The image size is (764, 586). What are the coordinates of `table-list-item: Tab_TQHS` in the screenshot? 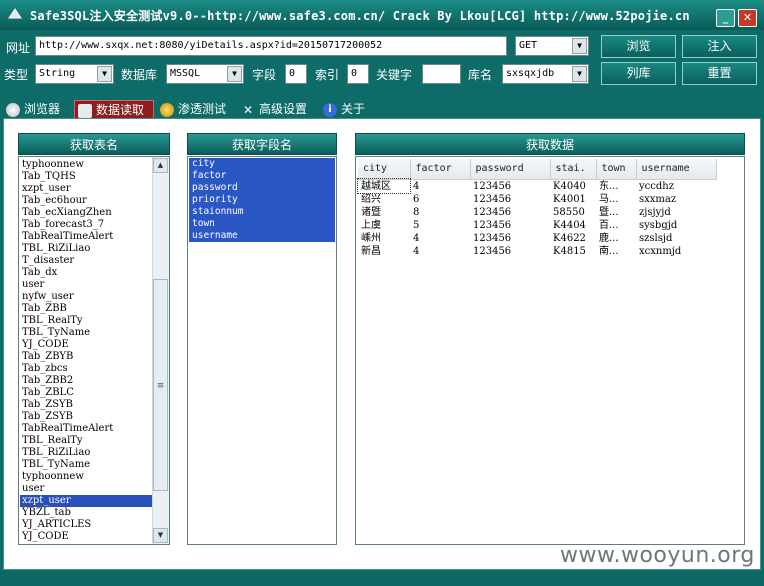 It's located at (86, 177).